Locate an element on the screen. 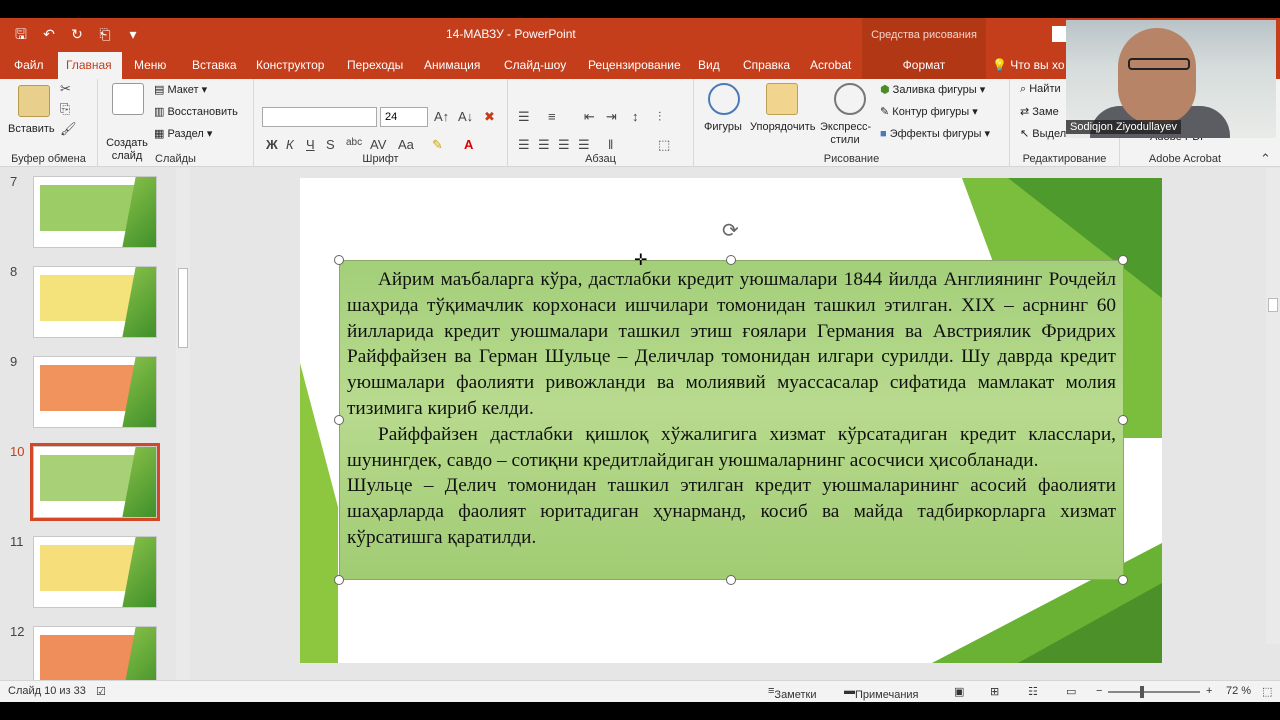 The image size is (1280, 720). replace-button: ⇄ Заме is located at coordinates (1039, 111).